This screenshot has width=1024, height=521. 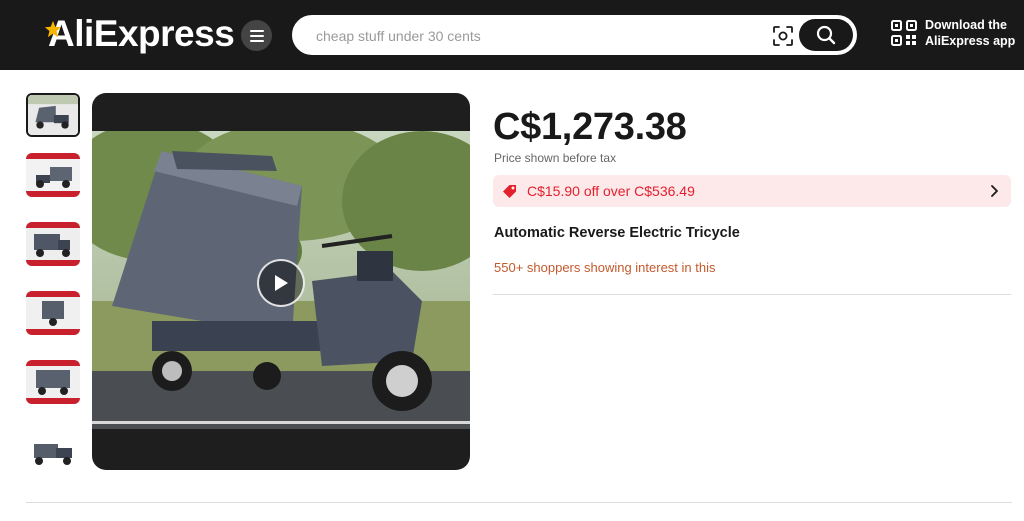 I want to click on play-video-button, so click(x=281, y=283).